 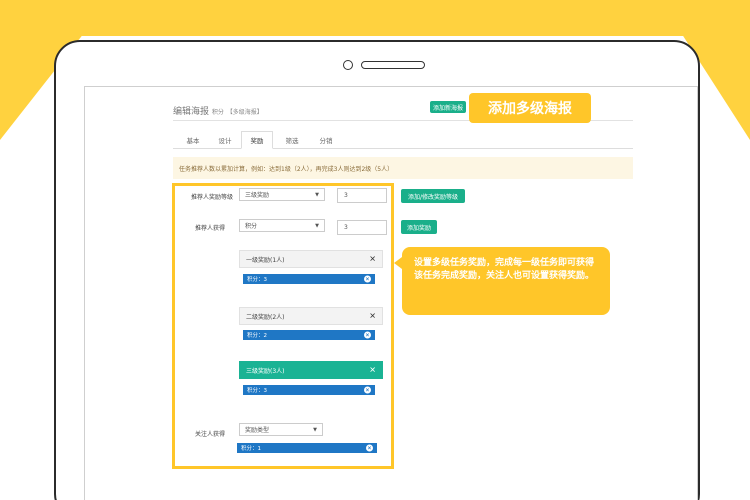 I want to click on page-title: 编辑海报 积分 【多级海报】, so click(x=218, y=110).